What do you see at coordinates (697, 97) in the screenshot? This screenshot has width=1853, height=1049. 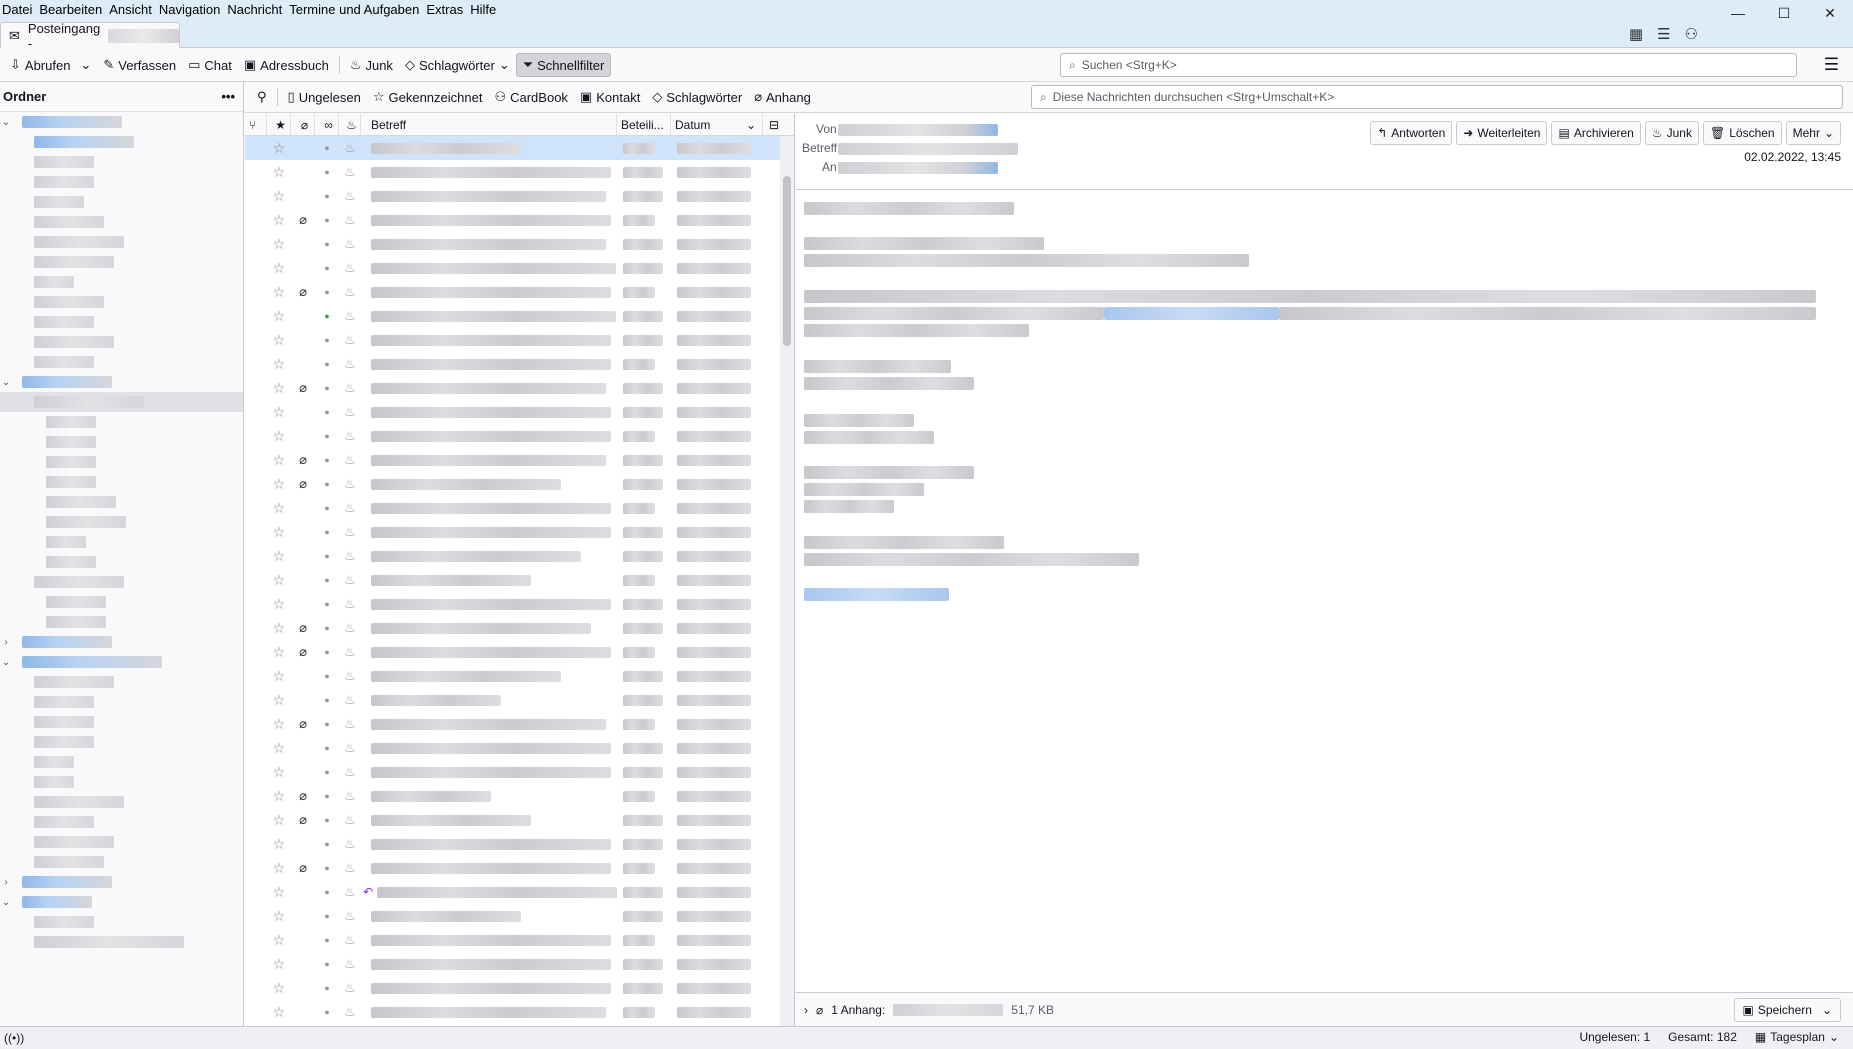 I see `filter-tags-button: ◇ Schlagwörter` at bounding box center [697, 97].